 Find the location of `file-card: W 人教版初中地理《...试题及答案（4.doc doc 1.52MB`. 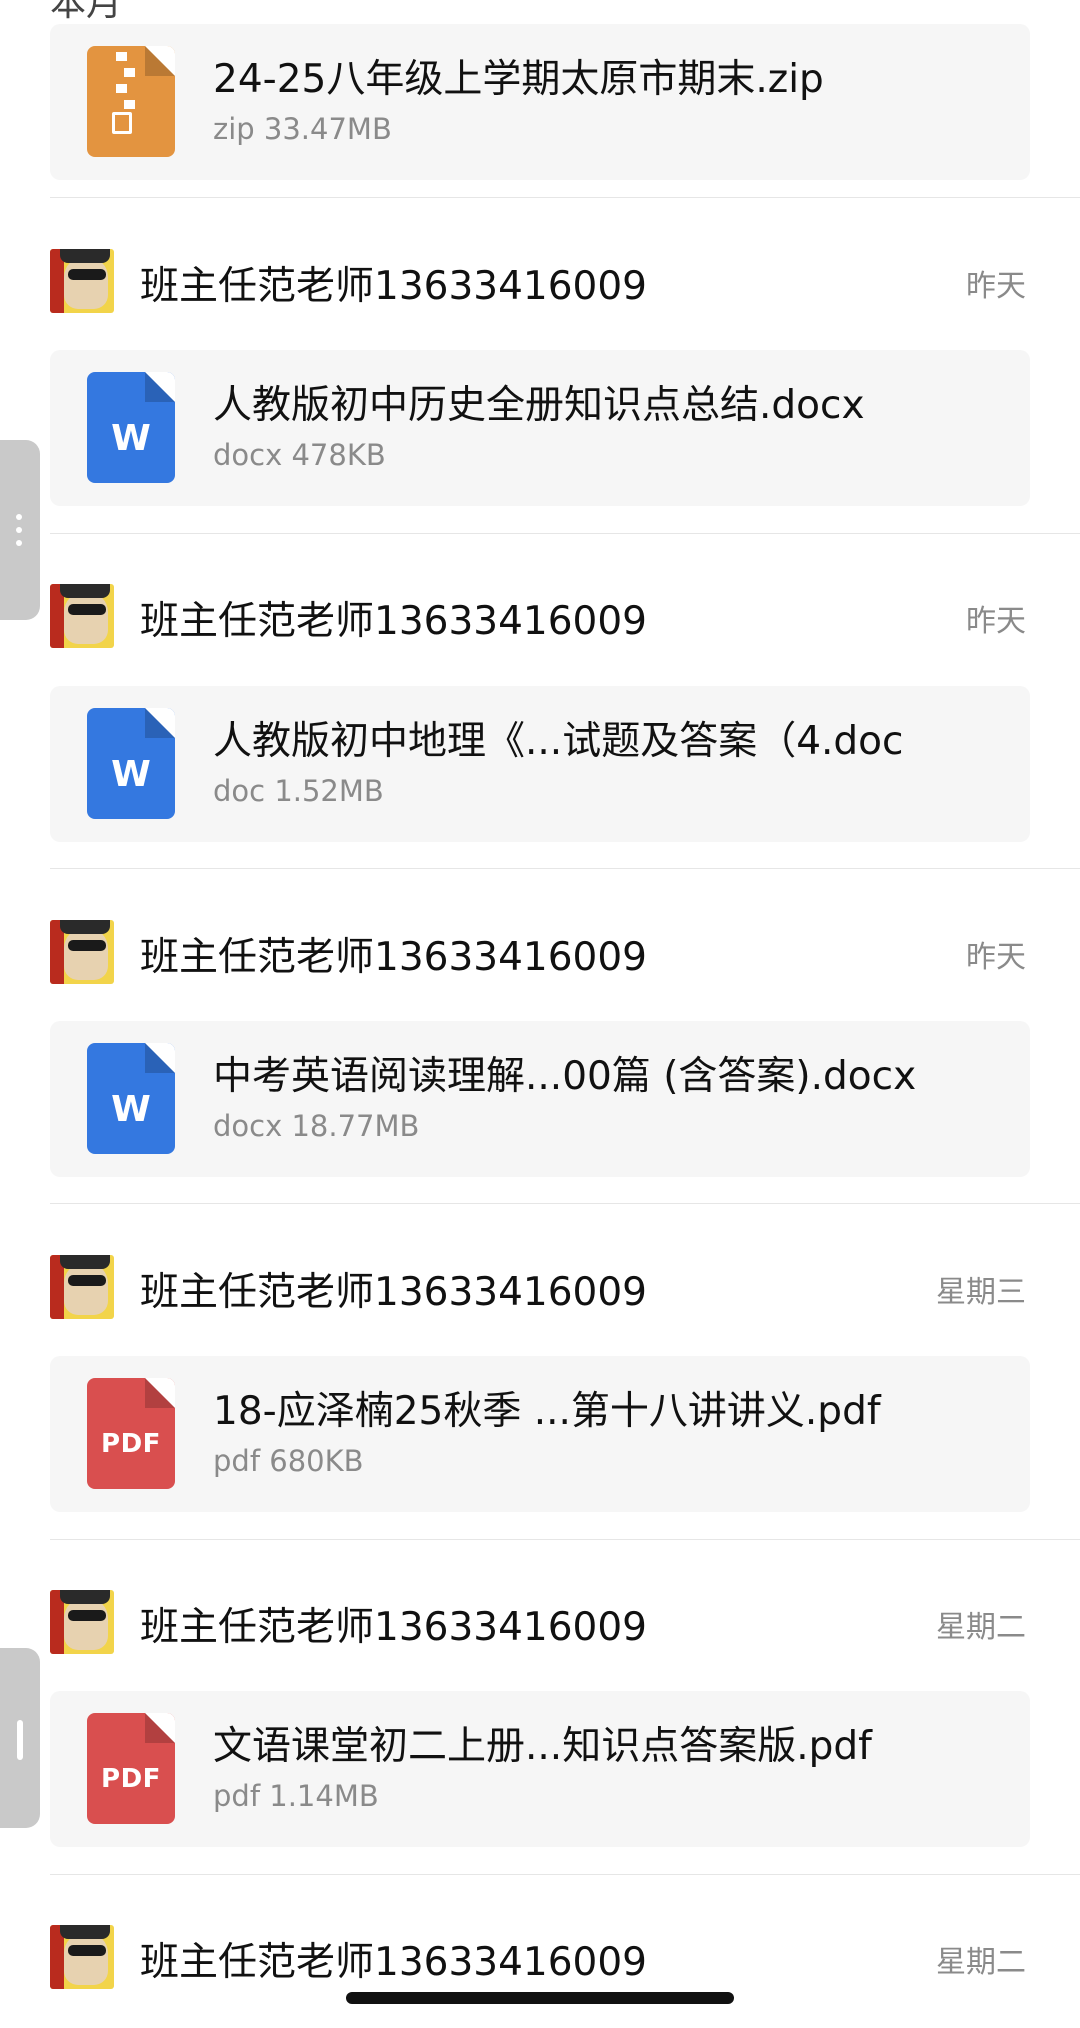

file-card: W 人教版初中地理《...试题及答案（4.doc doc 1.52MB is located at coordinates (540, 764).